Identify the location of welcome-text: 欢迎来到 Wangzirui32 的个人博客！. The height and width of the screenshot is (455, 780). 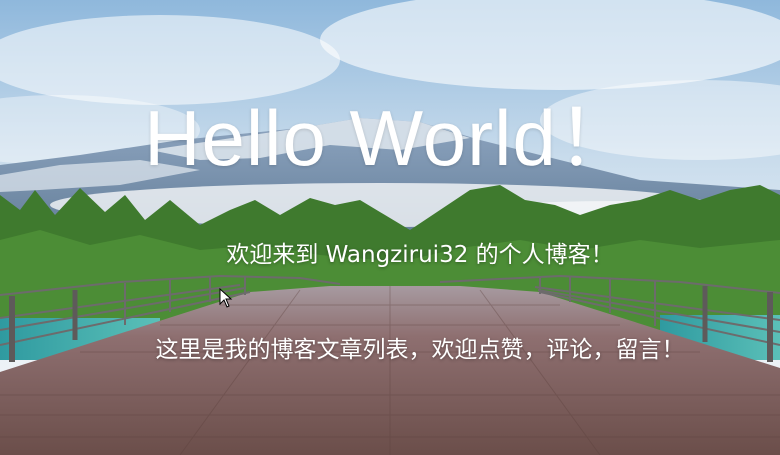
(420, 255).